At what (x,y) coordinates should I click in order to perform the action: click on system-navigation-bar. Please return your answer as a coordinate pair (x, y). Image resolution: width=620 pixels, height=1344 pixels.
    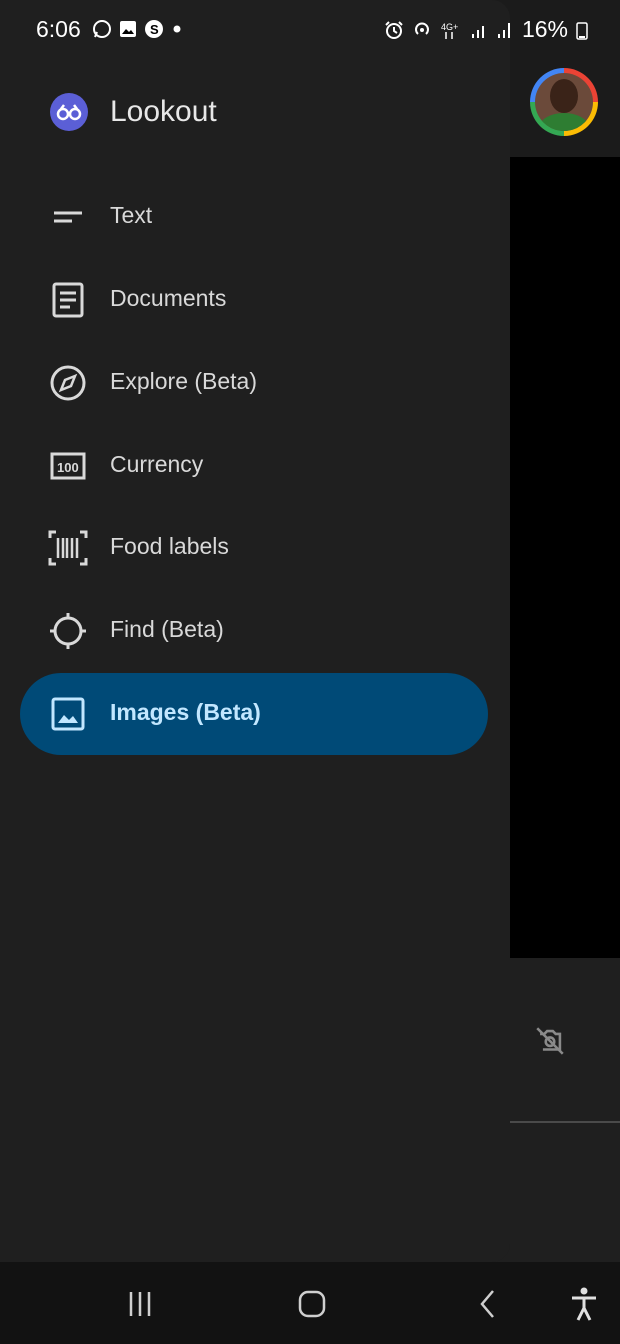
    Looking at the image, I should click on (310, 1303).